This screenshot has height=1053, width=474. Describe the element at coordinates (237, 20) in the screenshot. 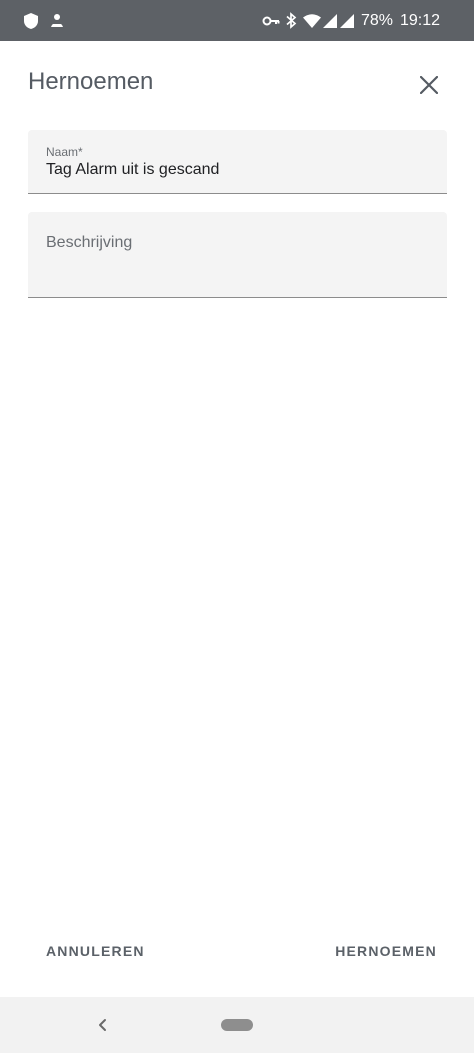

I see `status-bar: 78% 19:12` at that location.